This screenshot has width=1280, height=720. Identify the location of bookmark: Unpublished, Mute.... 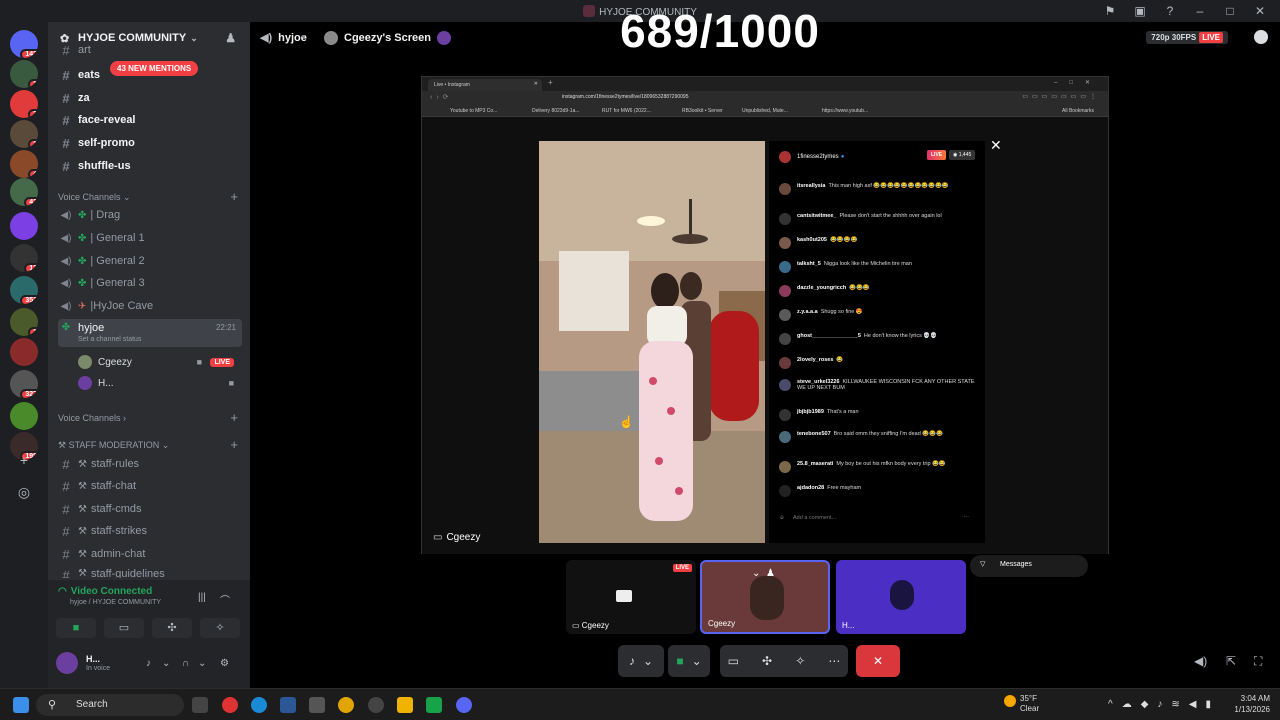
(765, 111).